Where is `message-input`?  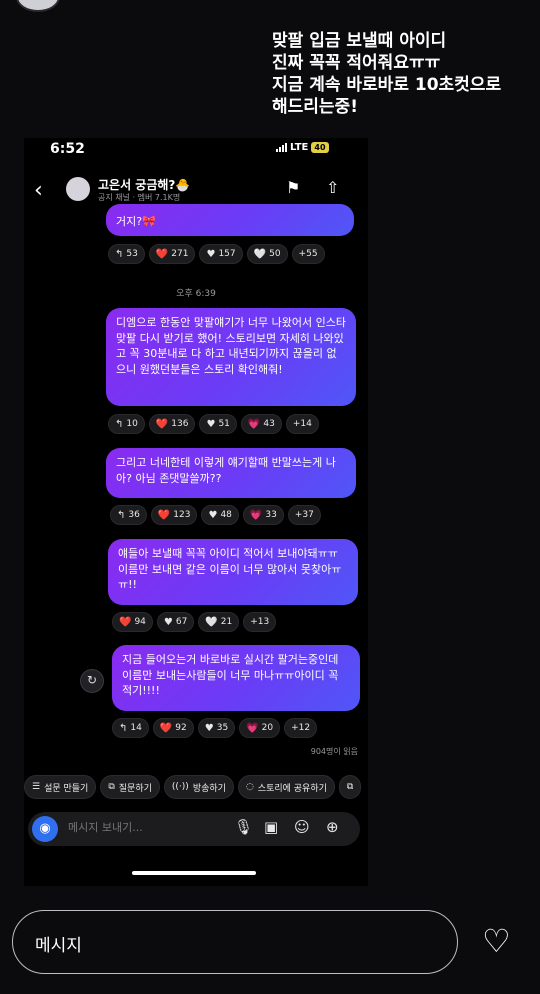
message-input is located at coordinates (143, 827).